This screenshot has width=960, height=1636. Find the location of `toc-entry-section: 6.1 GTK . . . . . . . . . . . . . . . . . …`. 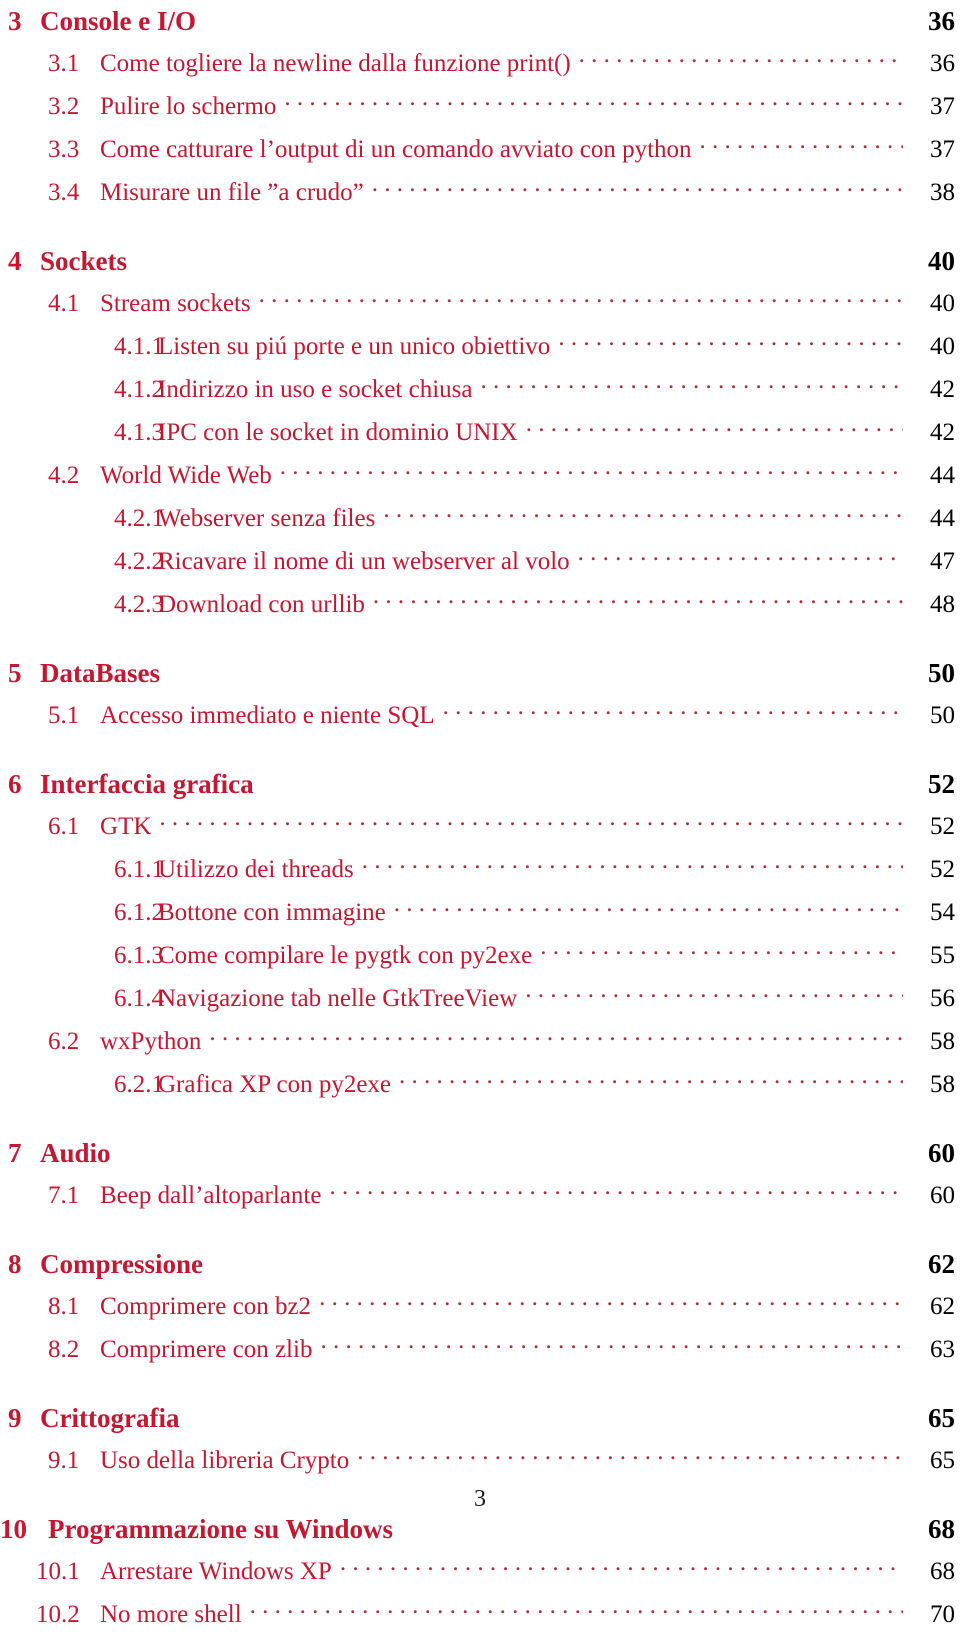

toc-entry-section: 6.1 GTK . . . . . . . . . . . . . . . . . … is located at coordinates (480, 826).